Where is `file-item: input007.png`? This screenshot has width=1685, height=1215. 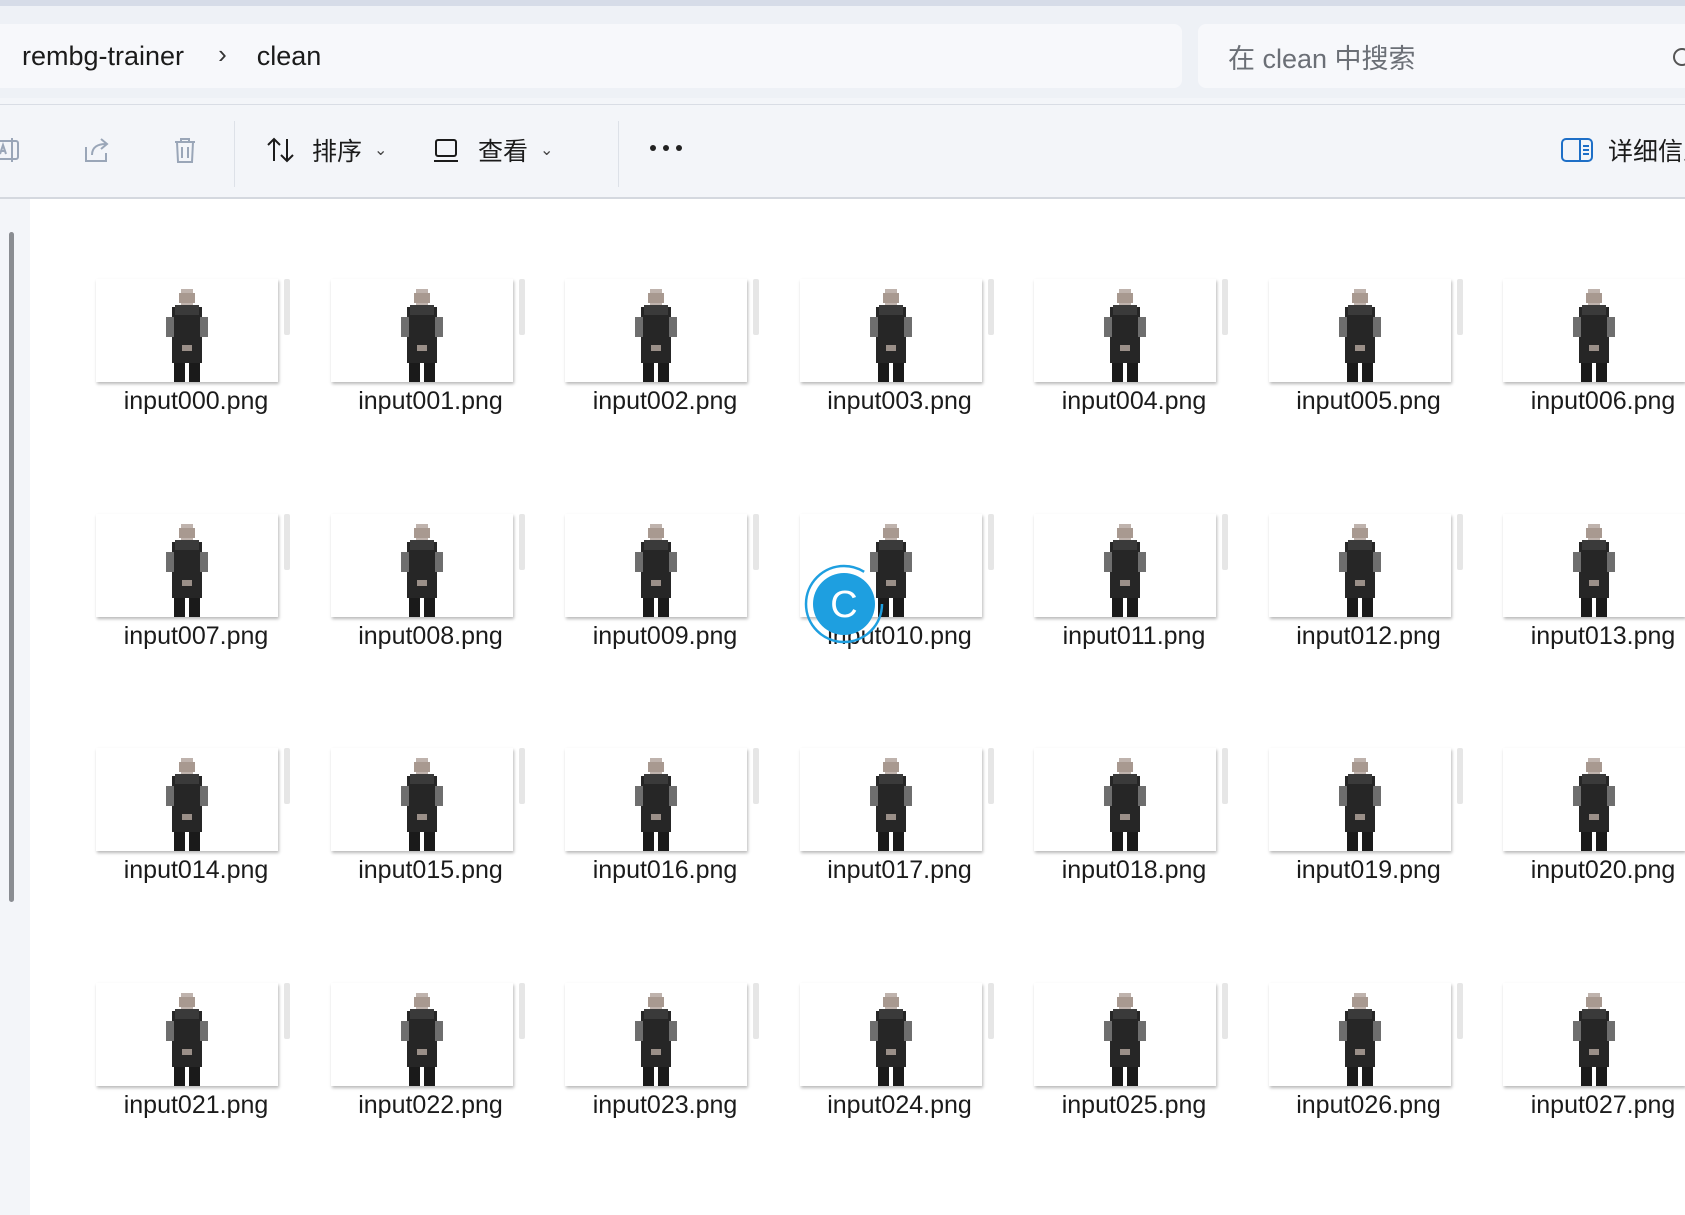
file-item: input007.png is located at coordinates (196, 598).